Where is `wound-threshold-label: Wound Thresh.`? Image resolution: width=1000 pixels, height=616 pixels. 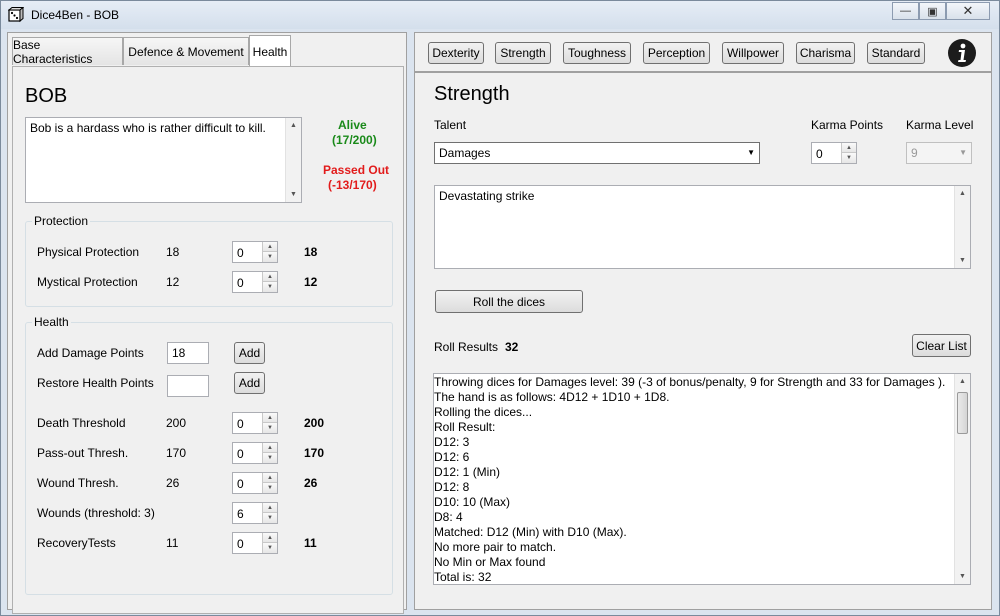 wound-threshold-label: Wound Thresh. is located at coordinates (78, 483).